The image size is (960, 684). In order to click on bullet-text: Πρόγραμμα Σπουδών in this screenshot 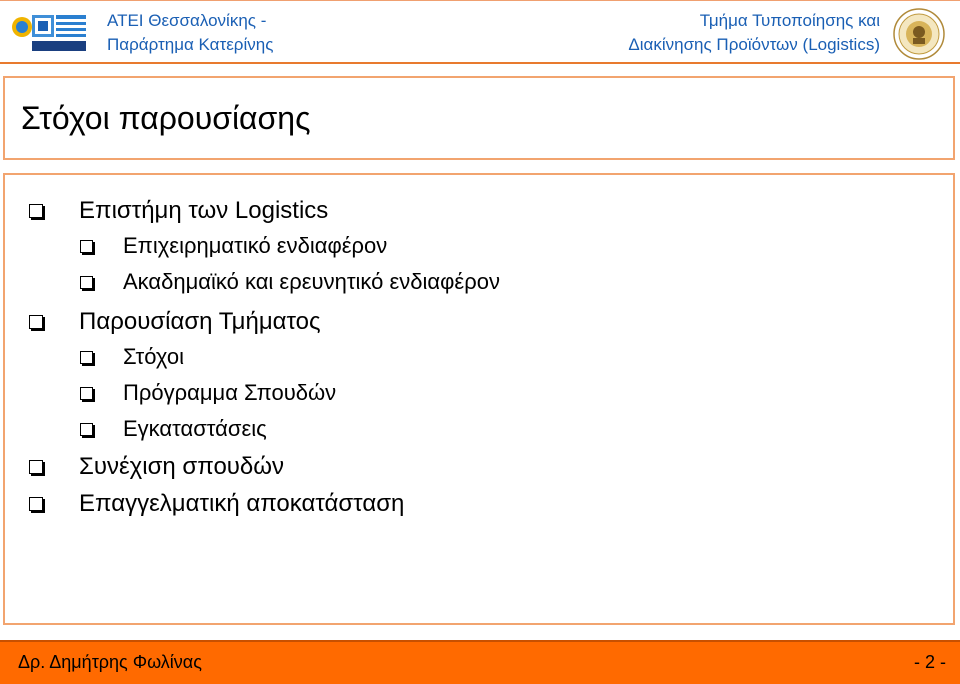, I will do `click(230, 392)`.